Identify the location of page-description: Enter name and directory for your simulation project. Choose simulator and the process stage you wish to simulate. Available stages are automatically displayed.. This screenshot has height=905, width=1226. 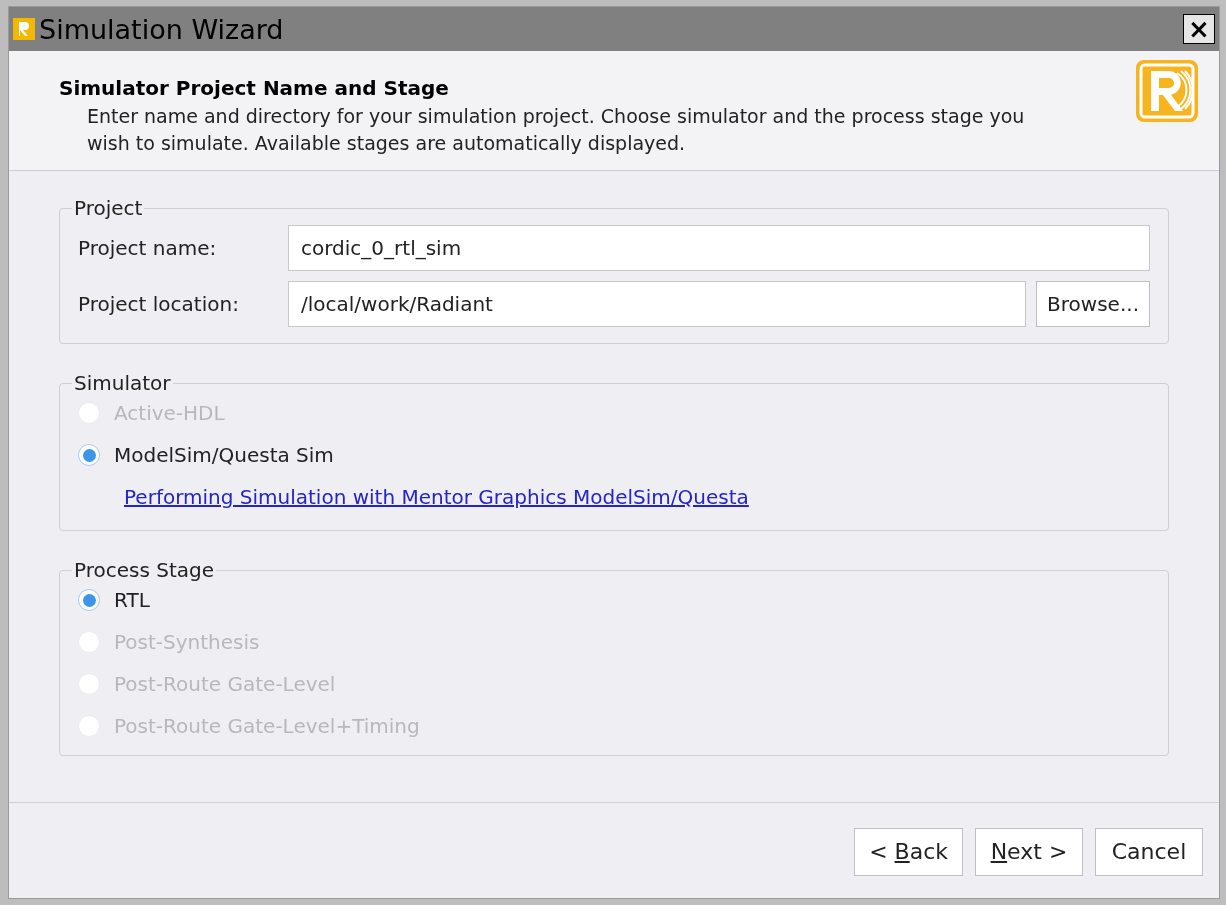
(556, 130).